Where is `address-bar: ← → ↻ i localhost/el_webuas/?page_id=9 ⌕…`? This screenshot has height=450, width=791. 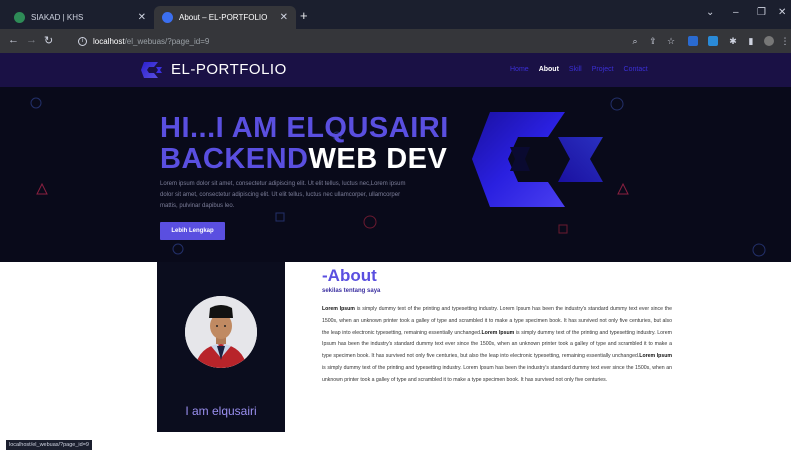 address-bar: ← → ↻ i localhost/el_webuas/?page_id=9 ⌕… is located at coordinates (395, 41).